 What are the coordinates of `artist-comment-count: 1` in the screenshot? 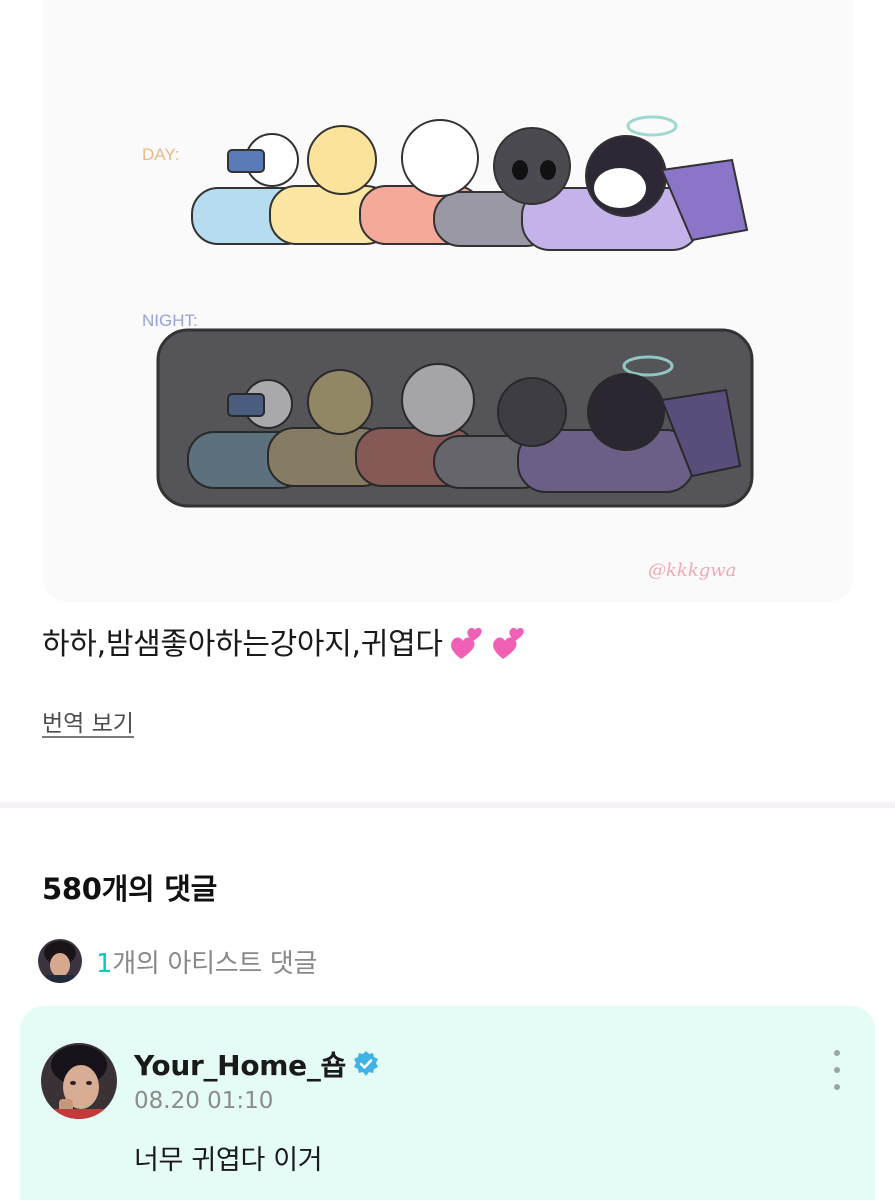 It's located at (104, 963).